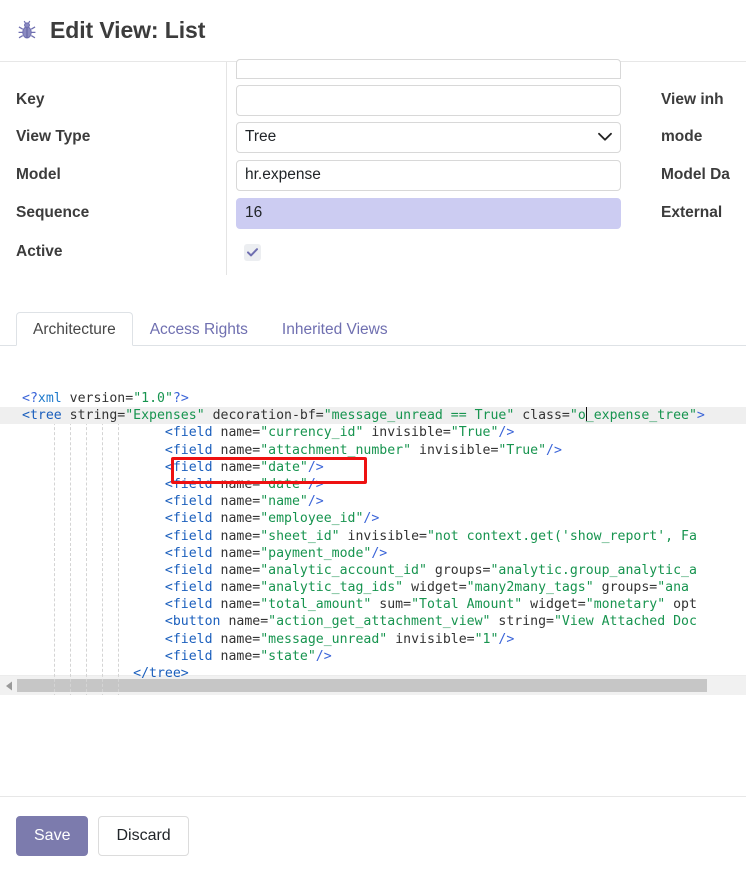 The width and height of the screenshot is (746, 874). What do you see at coordinates (692, 99) in the screenshot?
I see `label-view-inheritance: View inh` at bounding box center [692, 99].